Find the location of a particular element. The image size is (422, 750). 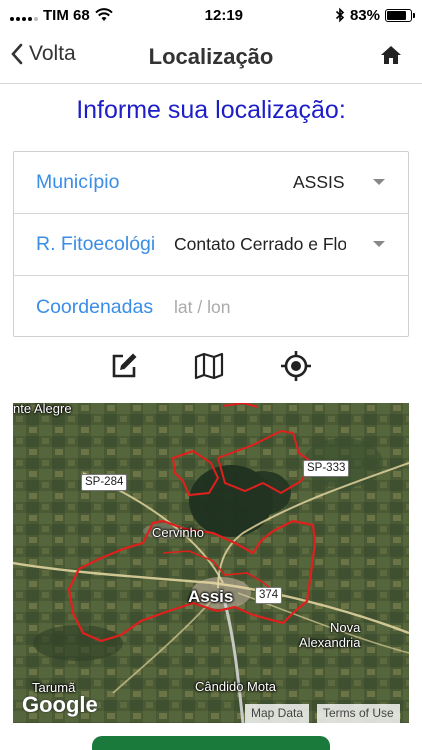

battery-icon is located at coordinates (400, 15).